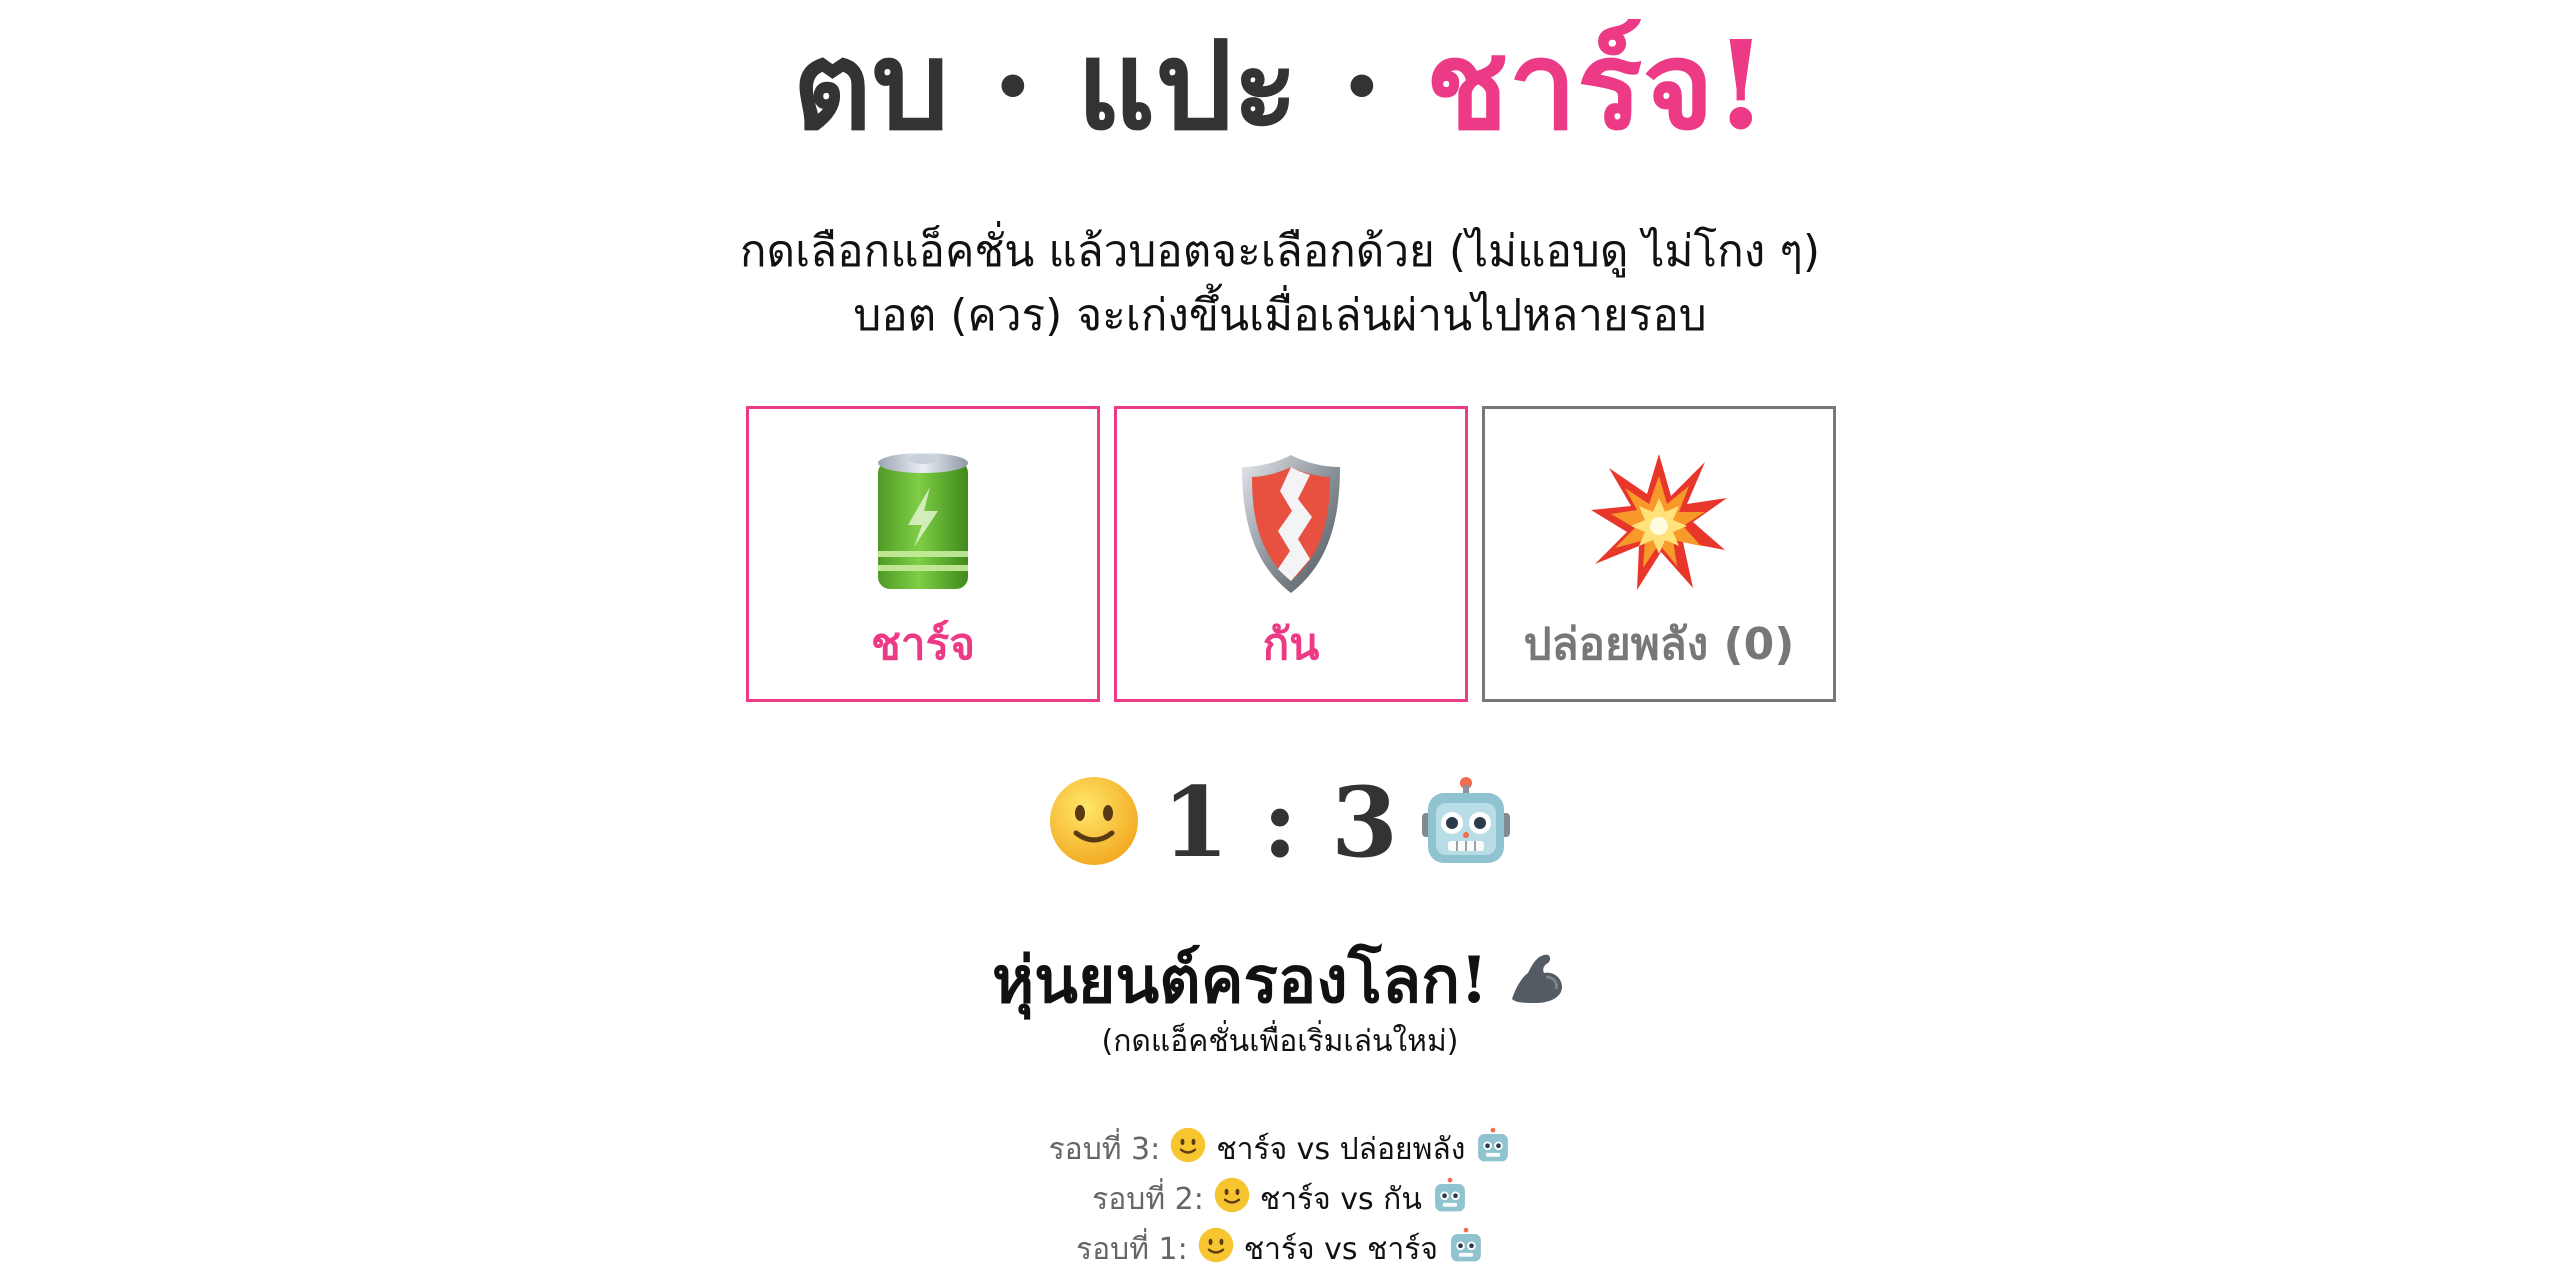 The height and width of the screenshot is (1280, 2560). I want to click on score-text: 1 : 3, so click(1280, 822).